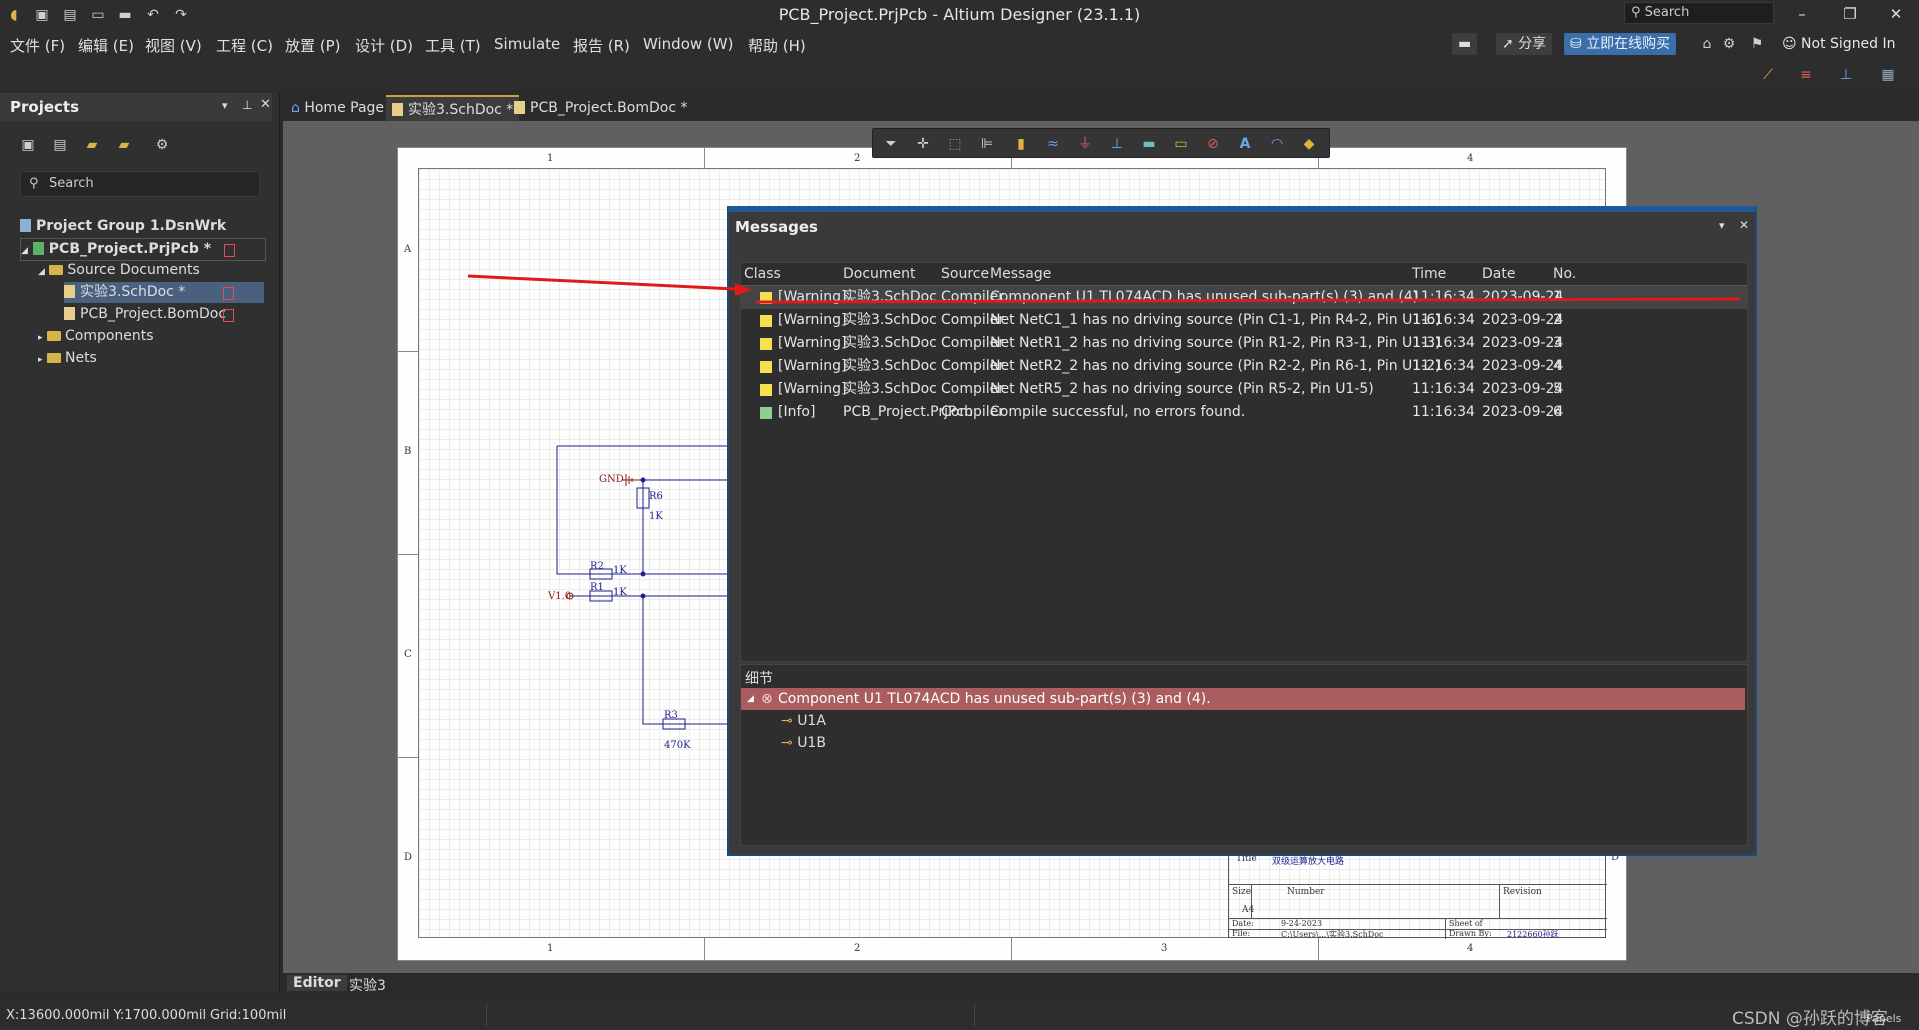 Image resolution: width=1919 pixels, height=1030 pixels. Describe the element at coordinates (1757, 44) in the screenshot. I see `notifications-icon: ⚑` at that location.